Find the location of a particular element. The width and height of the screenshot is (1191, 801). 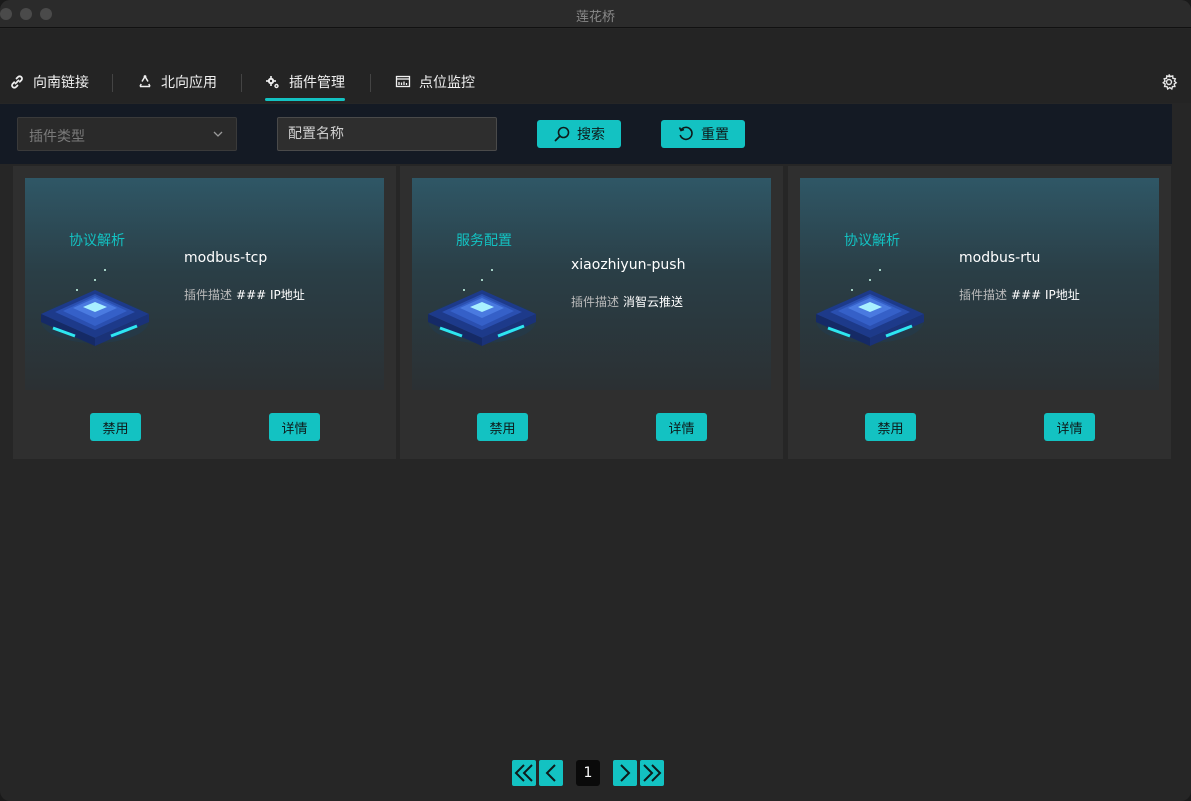

plugin-category: 服务配置 is located at coordinates (484, 241).